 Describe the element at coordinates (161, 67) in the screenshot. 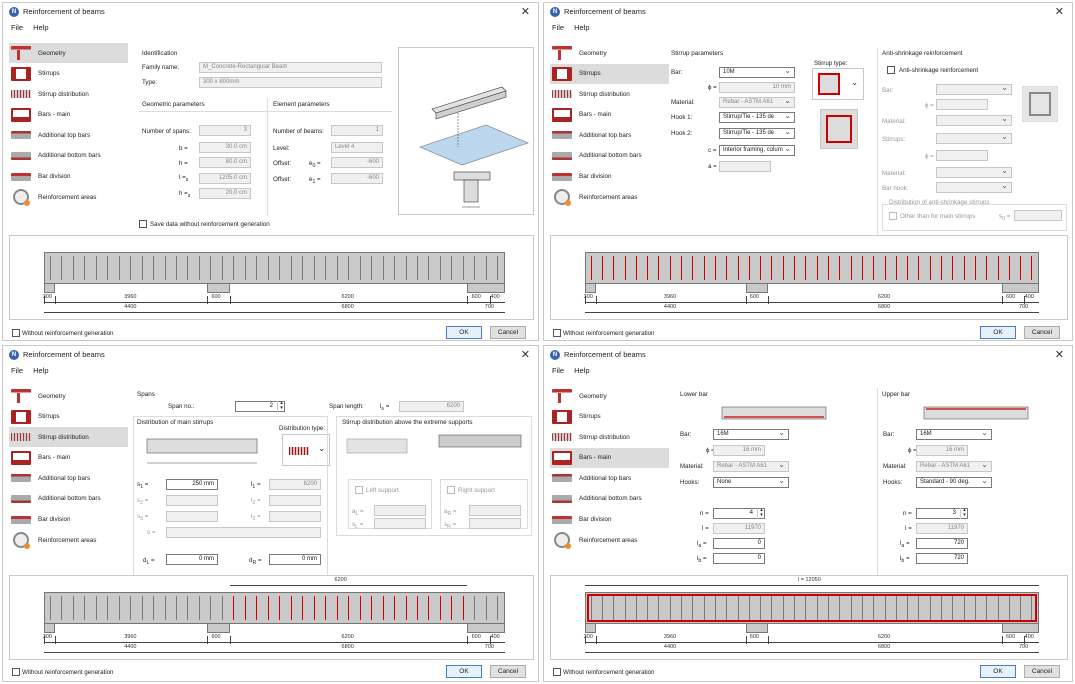

I see `family-name-label: Family name:` at that location.